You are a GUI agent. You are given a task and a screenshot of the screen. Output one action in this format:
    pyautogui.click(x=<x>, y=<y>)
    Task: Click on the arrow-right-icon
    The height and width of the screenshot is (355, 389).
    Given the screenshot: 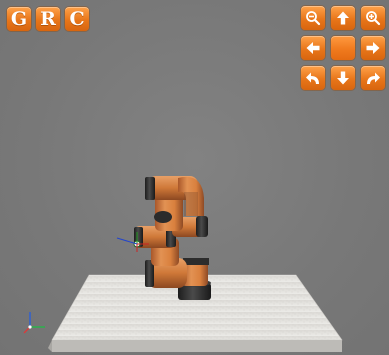 What is the action you would take?
    pyautogui.click(x=373, y=48)
    